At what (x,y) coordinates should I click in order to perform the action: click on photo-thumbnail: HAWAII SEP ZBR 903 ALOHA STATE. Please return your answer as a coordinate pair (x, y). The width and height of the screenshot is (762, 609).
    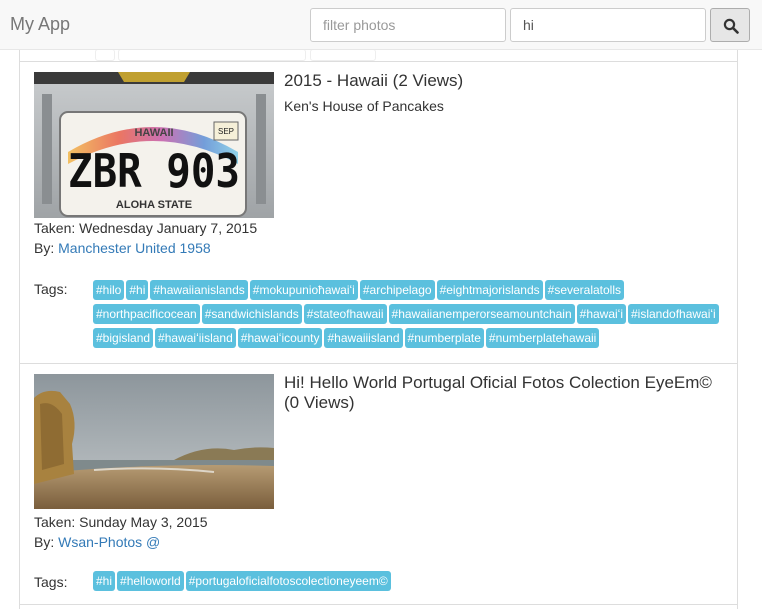
    Looking at the image, I should click on (154, 145).